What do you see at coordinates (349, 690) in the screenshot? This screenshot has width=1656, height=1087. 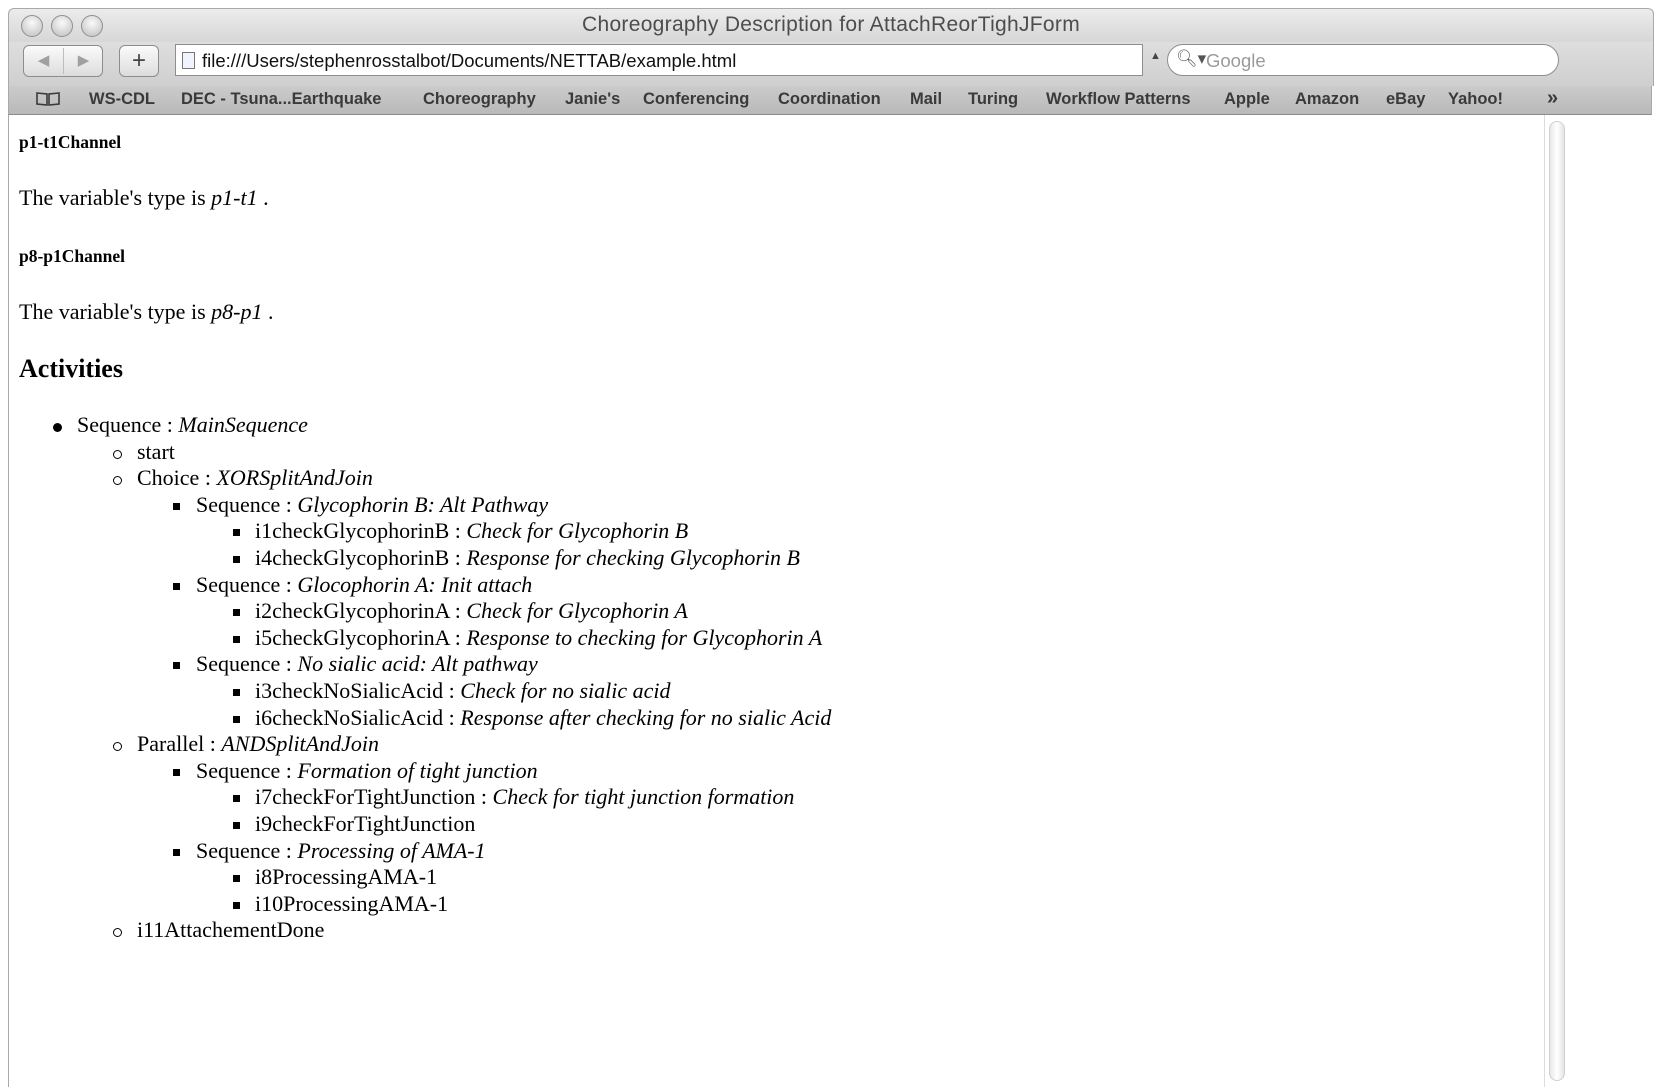 I see `activity-name: i3checkNoSialicAcid` at bounding box center [349, 690].